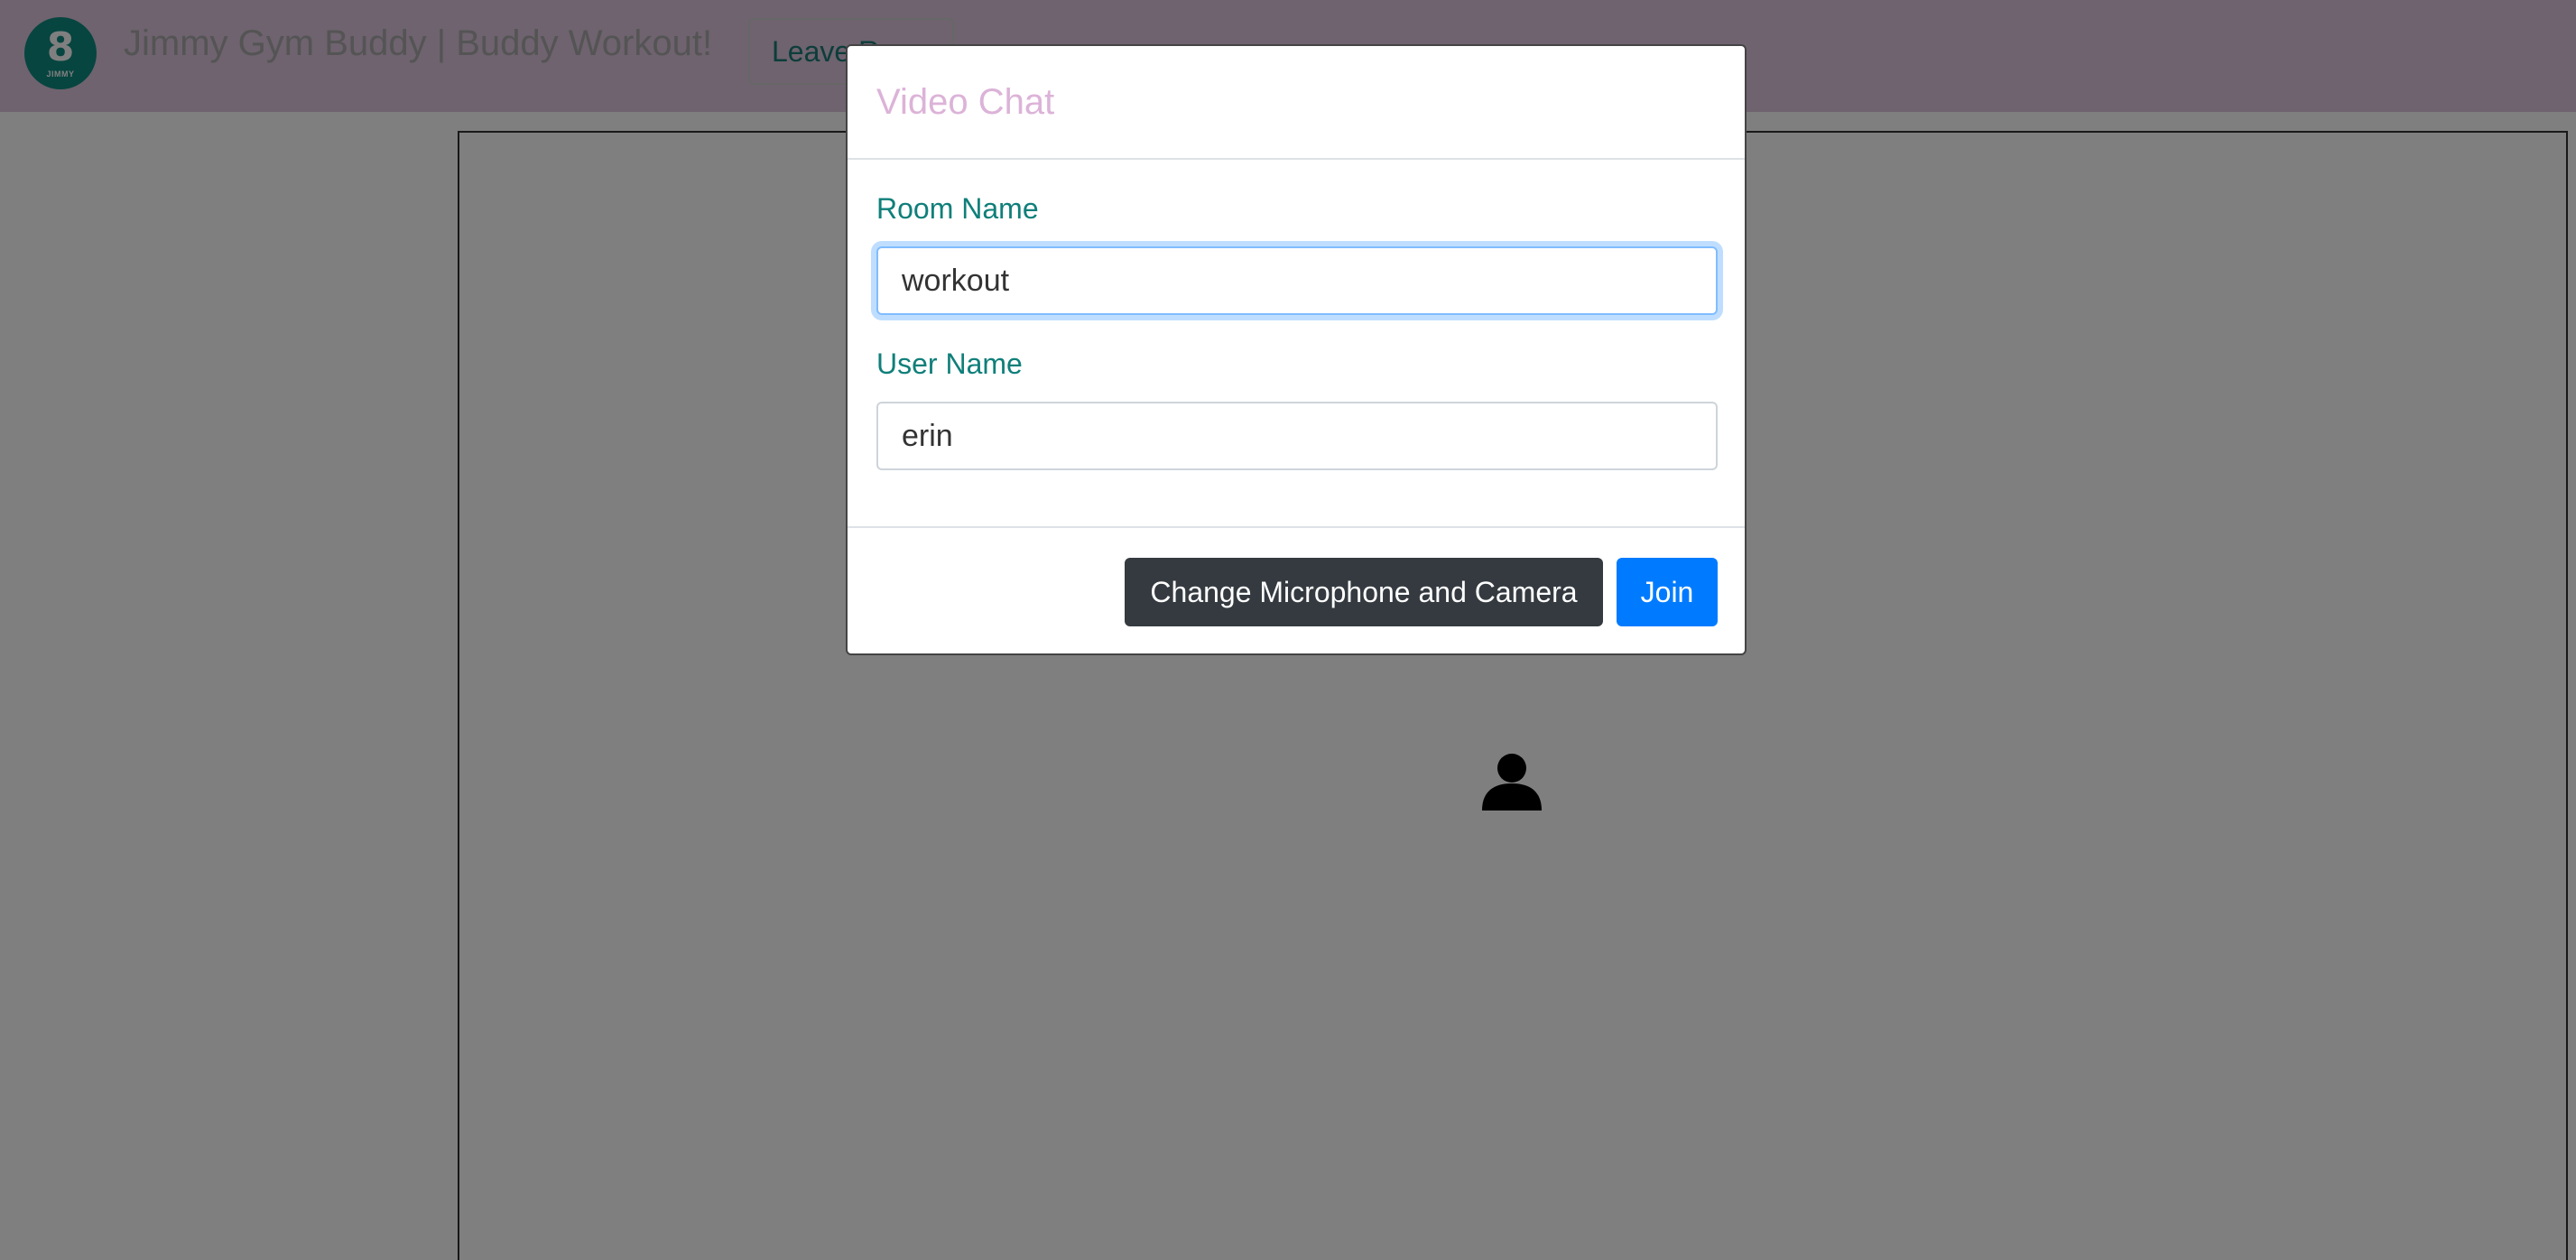 Image resolution: width=2576 pixels, height=1260 pixels. Describe the element at coordinates (950, 364) in the screenshot. I see `user-name-label: User Name` at that location.